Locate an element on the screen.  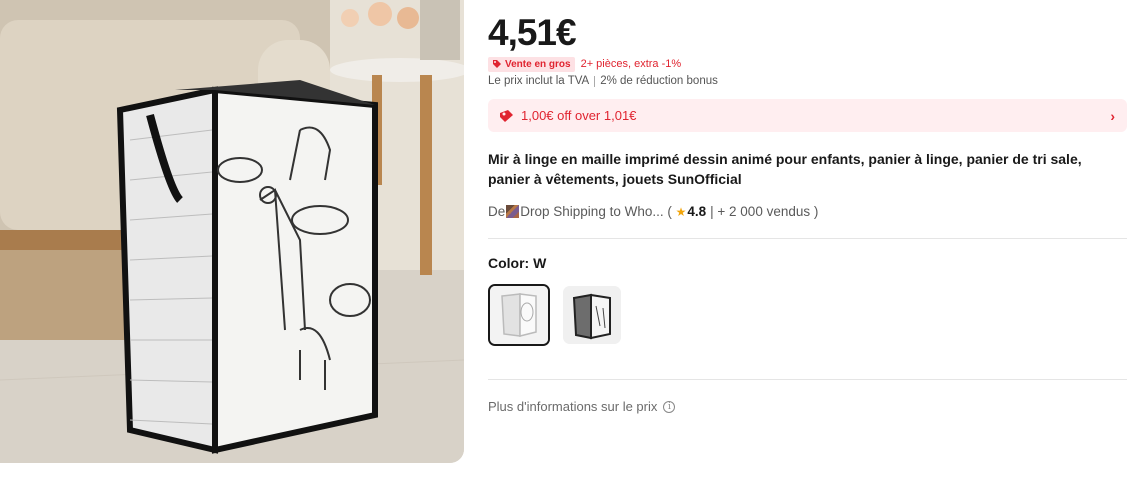
bonus-text: 2% de réduction bonus is located at coordinates (659, 81).